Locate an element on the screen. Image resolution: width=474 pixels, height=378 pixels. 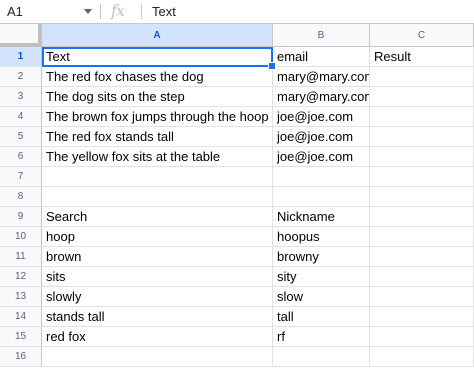
row-header: 14 is located at coordinates (21, 317).